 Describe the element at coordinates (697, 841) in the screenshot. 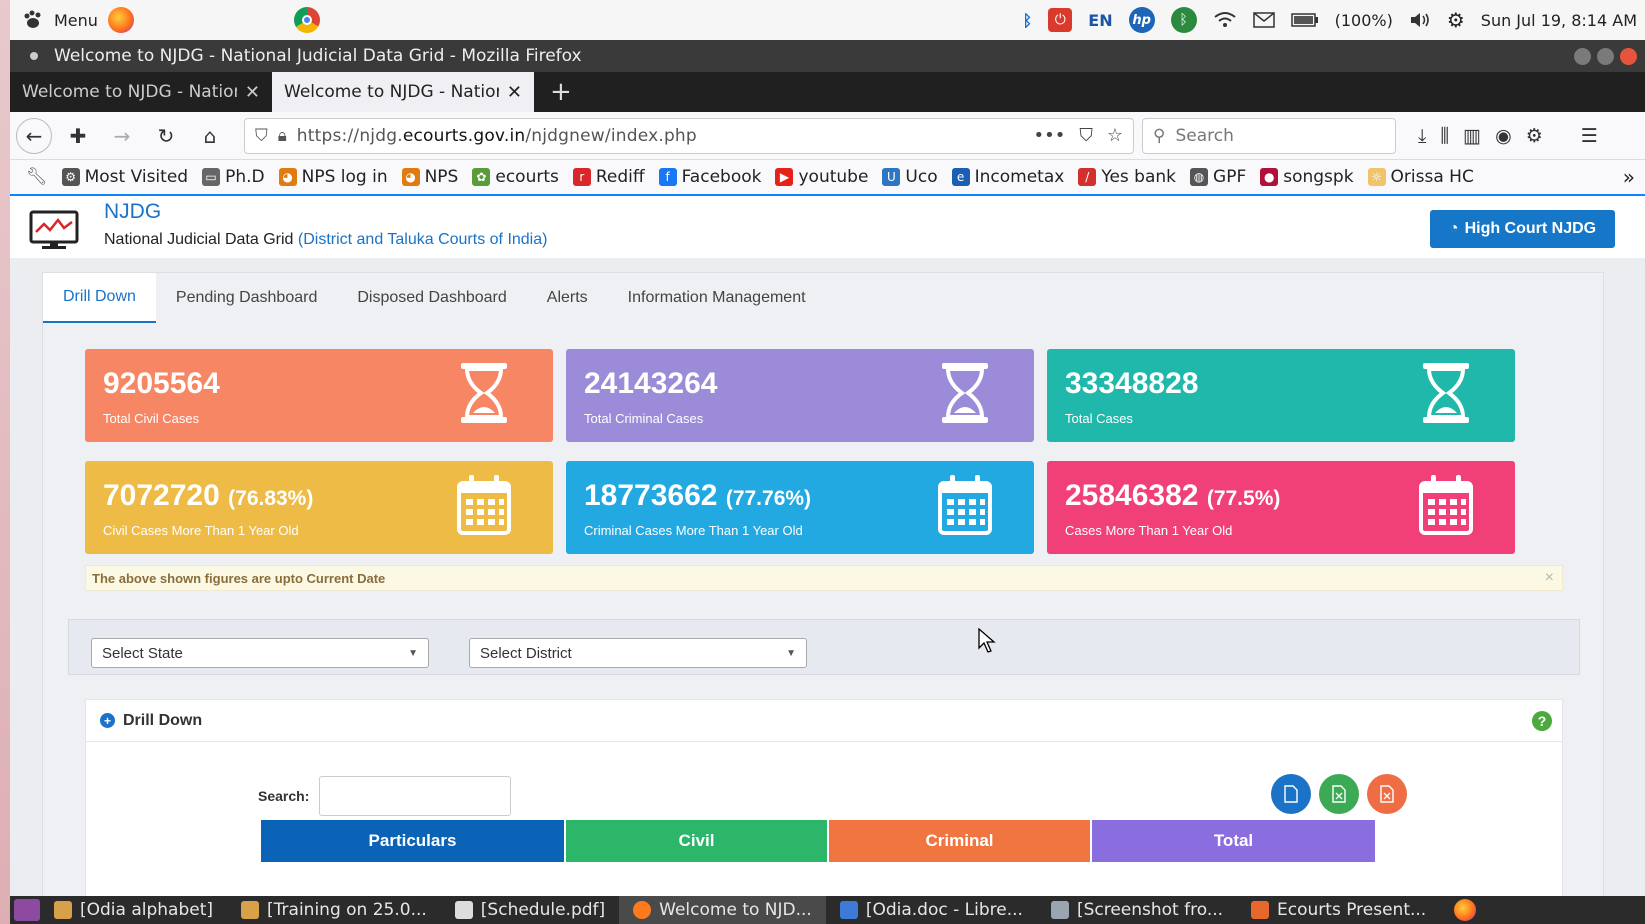

I see `column-header-civil: Civil` at that location.